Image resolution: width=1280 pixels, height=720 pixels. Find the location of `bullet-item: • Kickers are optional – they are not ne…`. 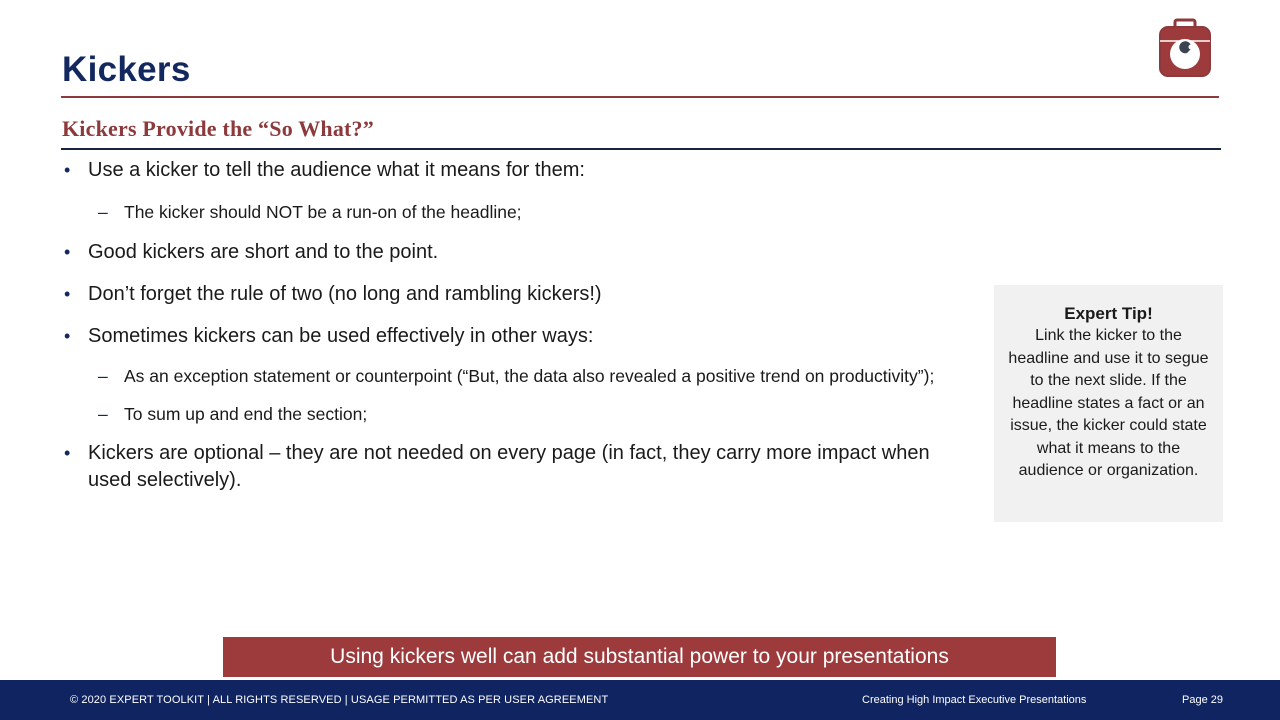

bullet-item: • Kickers are optional – they are not ne… is located at coordinates (497, 466).